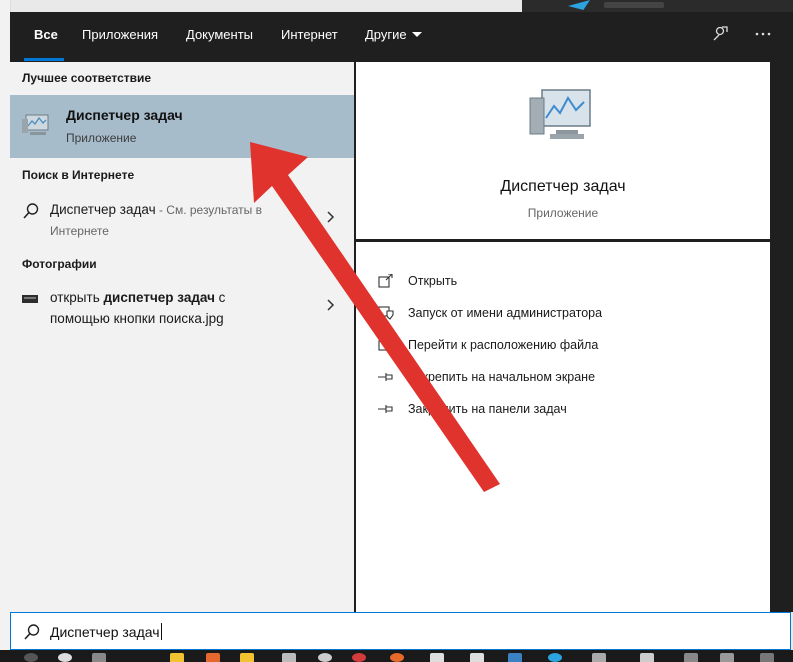 Image resolution: width=793 pixels, height=662 pixels. Describe the element at coordinates (99, 657) in the screenshot. I see `taskview-icon` at that location.